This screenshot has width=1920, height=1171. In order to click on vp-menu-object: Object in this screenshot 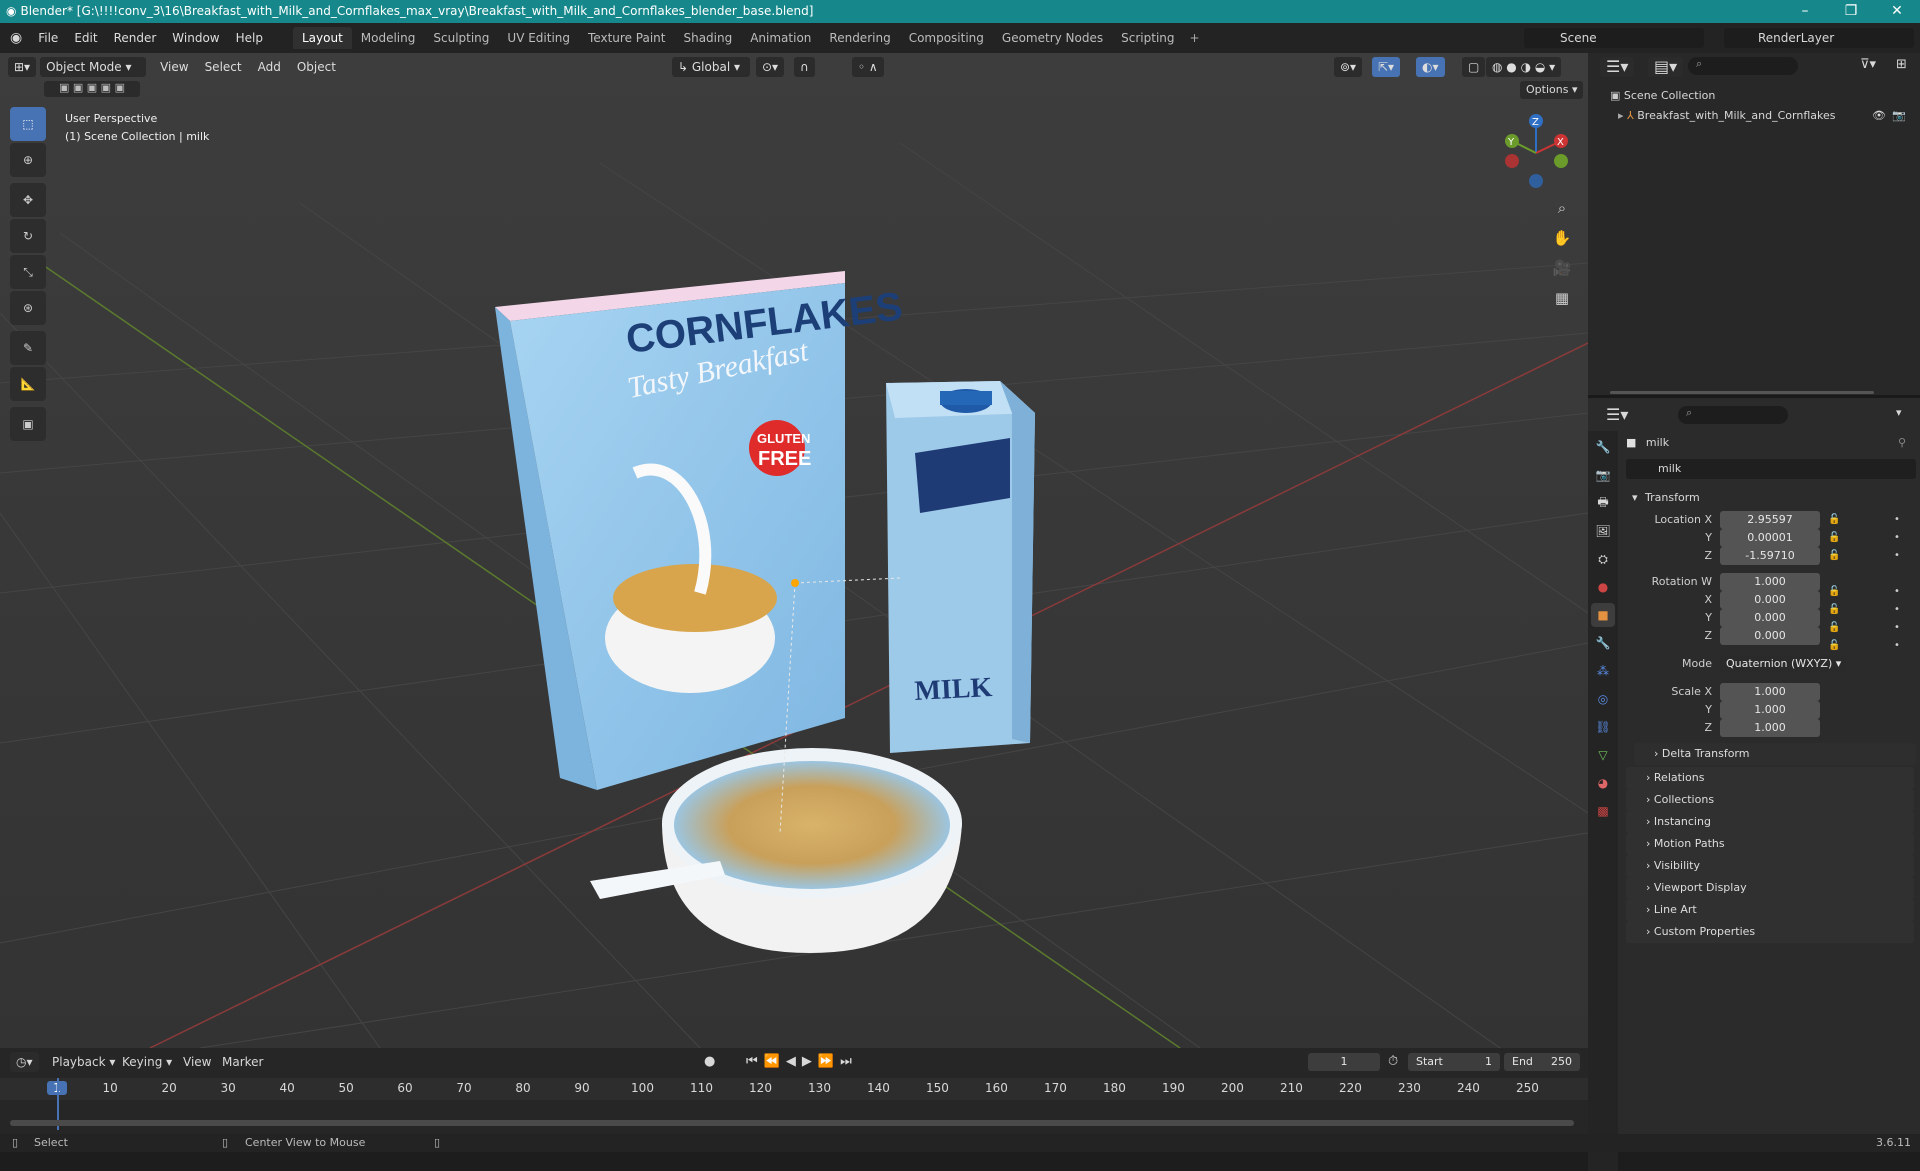, I will do `click(316, 67)`.